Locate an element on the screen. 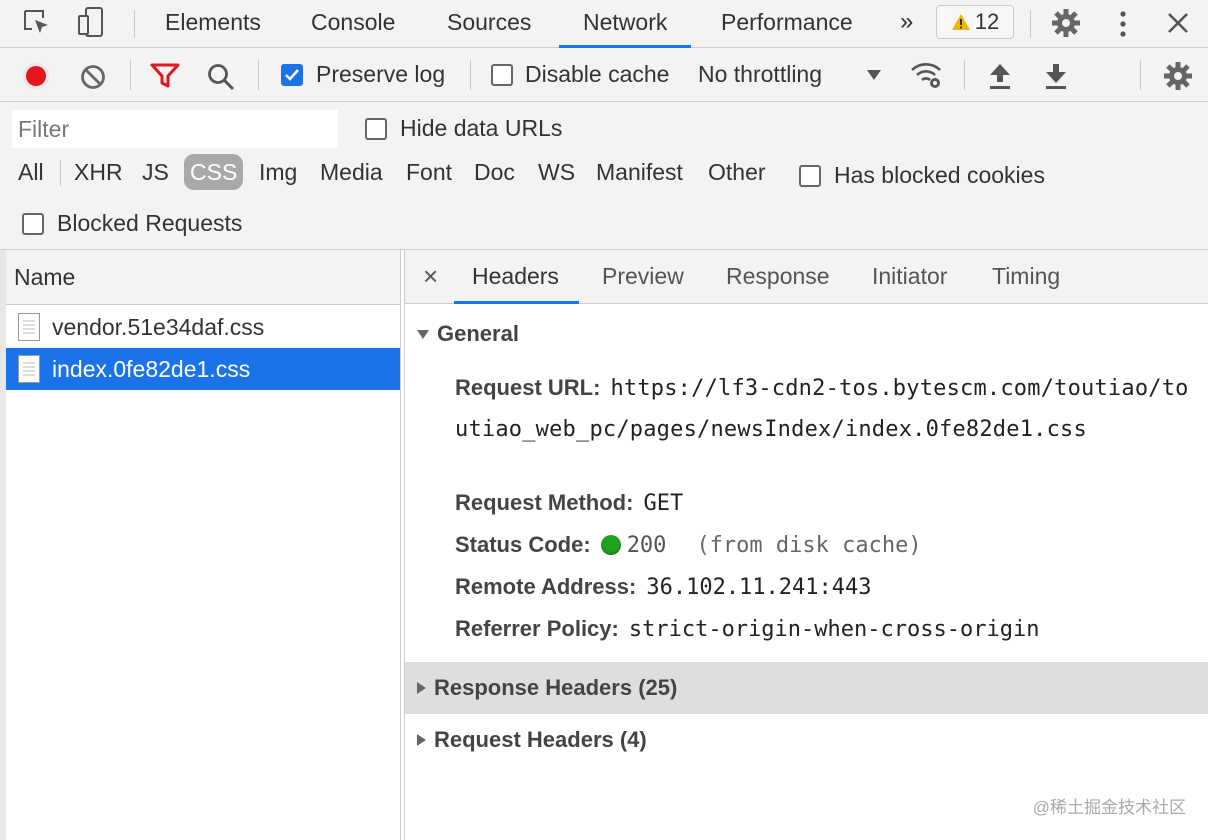 The width and height of the screenshot is (1208, 840). type-filter-manifest: Manifest is located at coordinates (639, 172).